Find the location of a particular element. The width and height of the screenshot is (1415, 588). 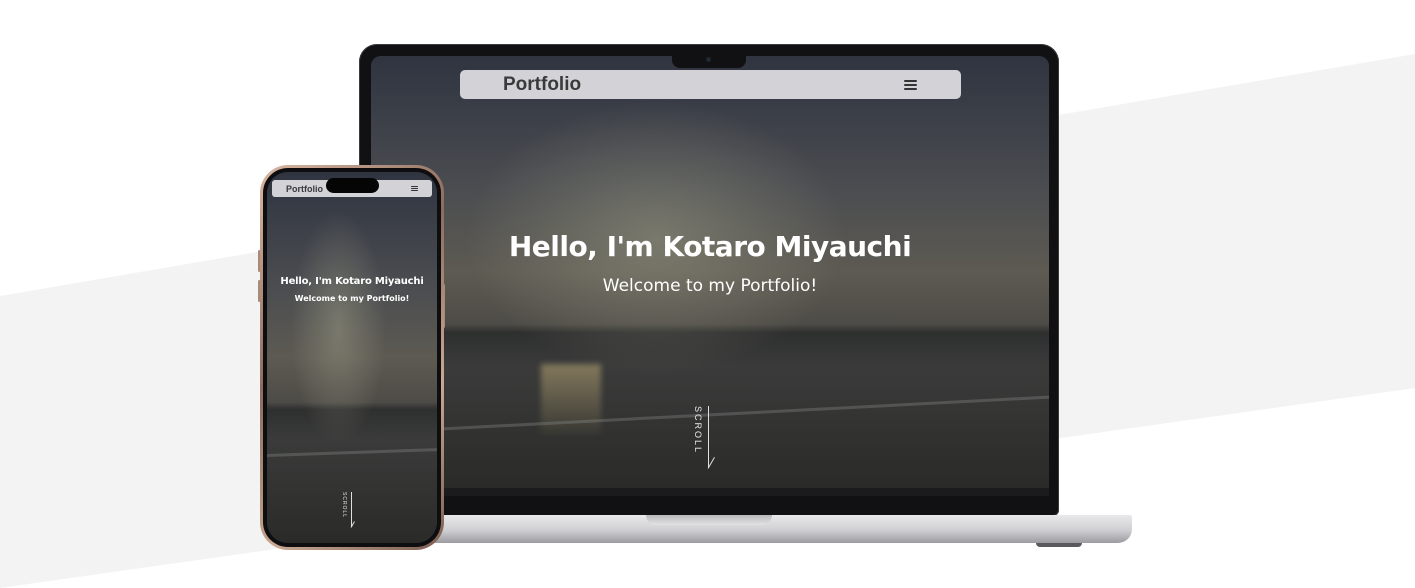

camera-icon is located at coordinates (708, 59).